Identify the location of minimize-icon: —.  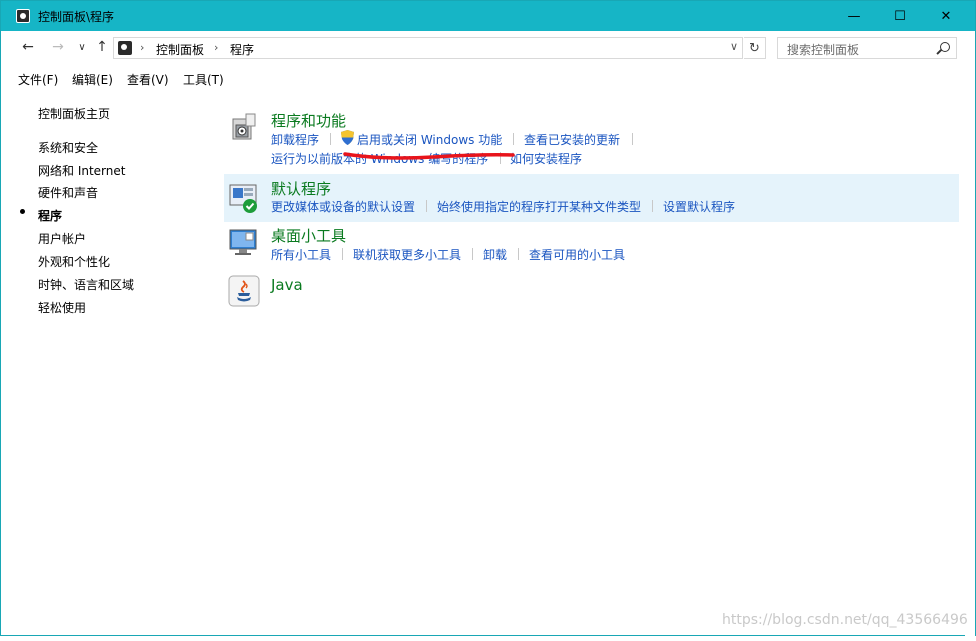
(854, 16).